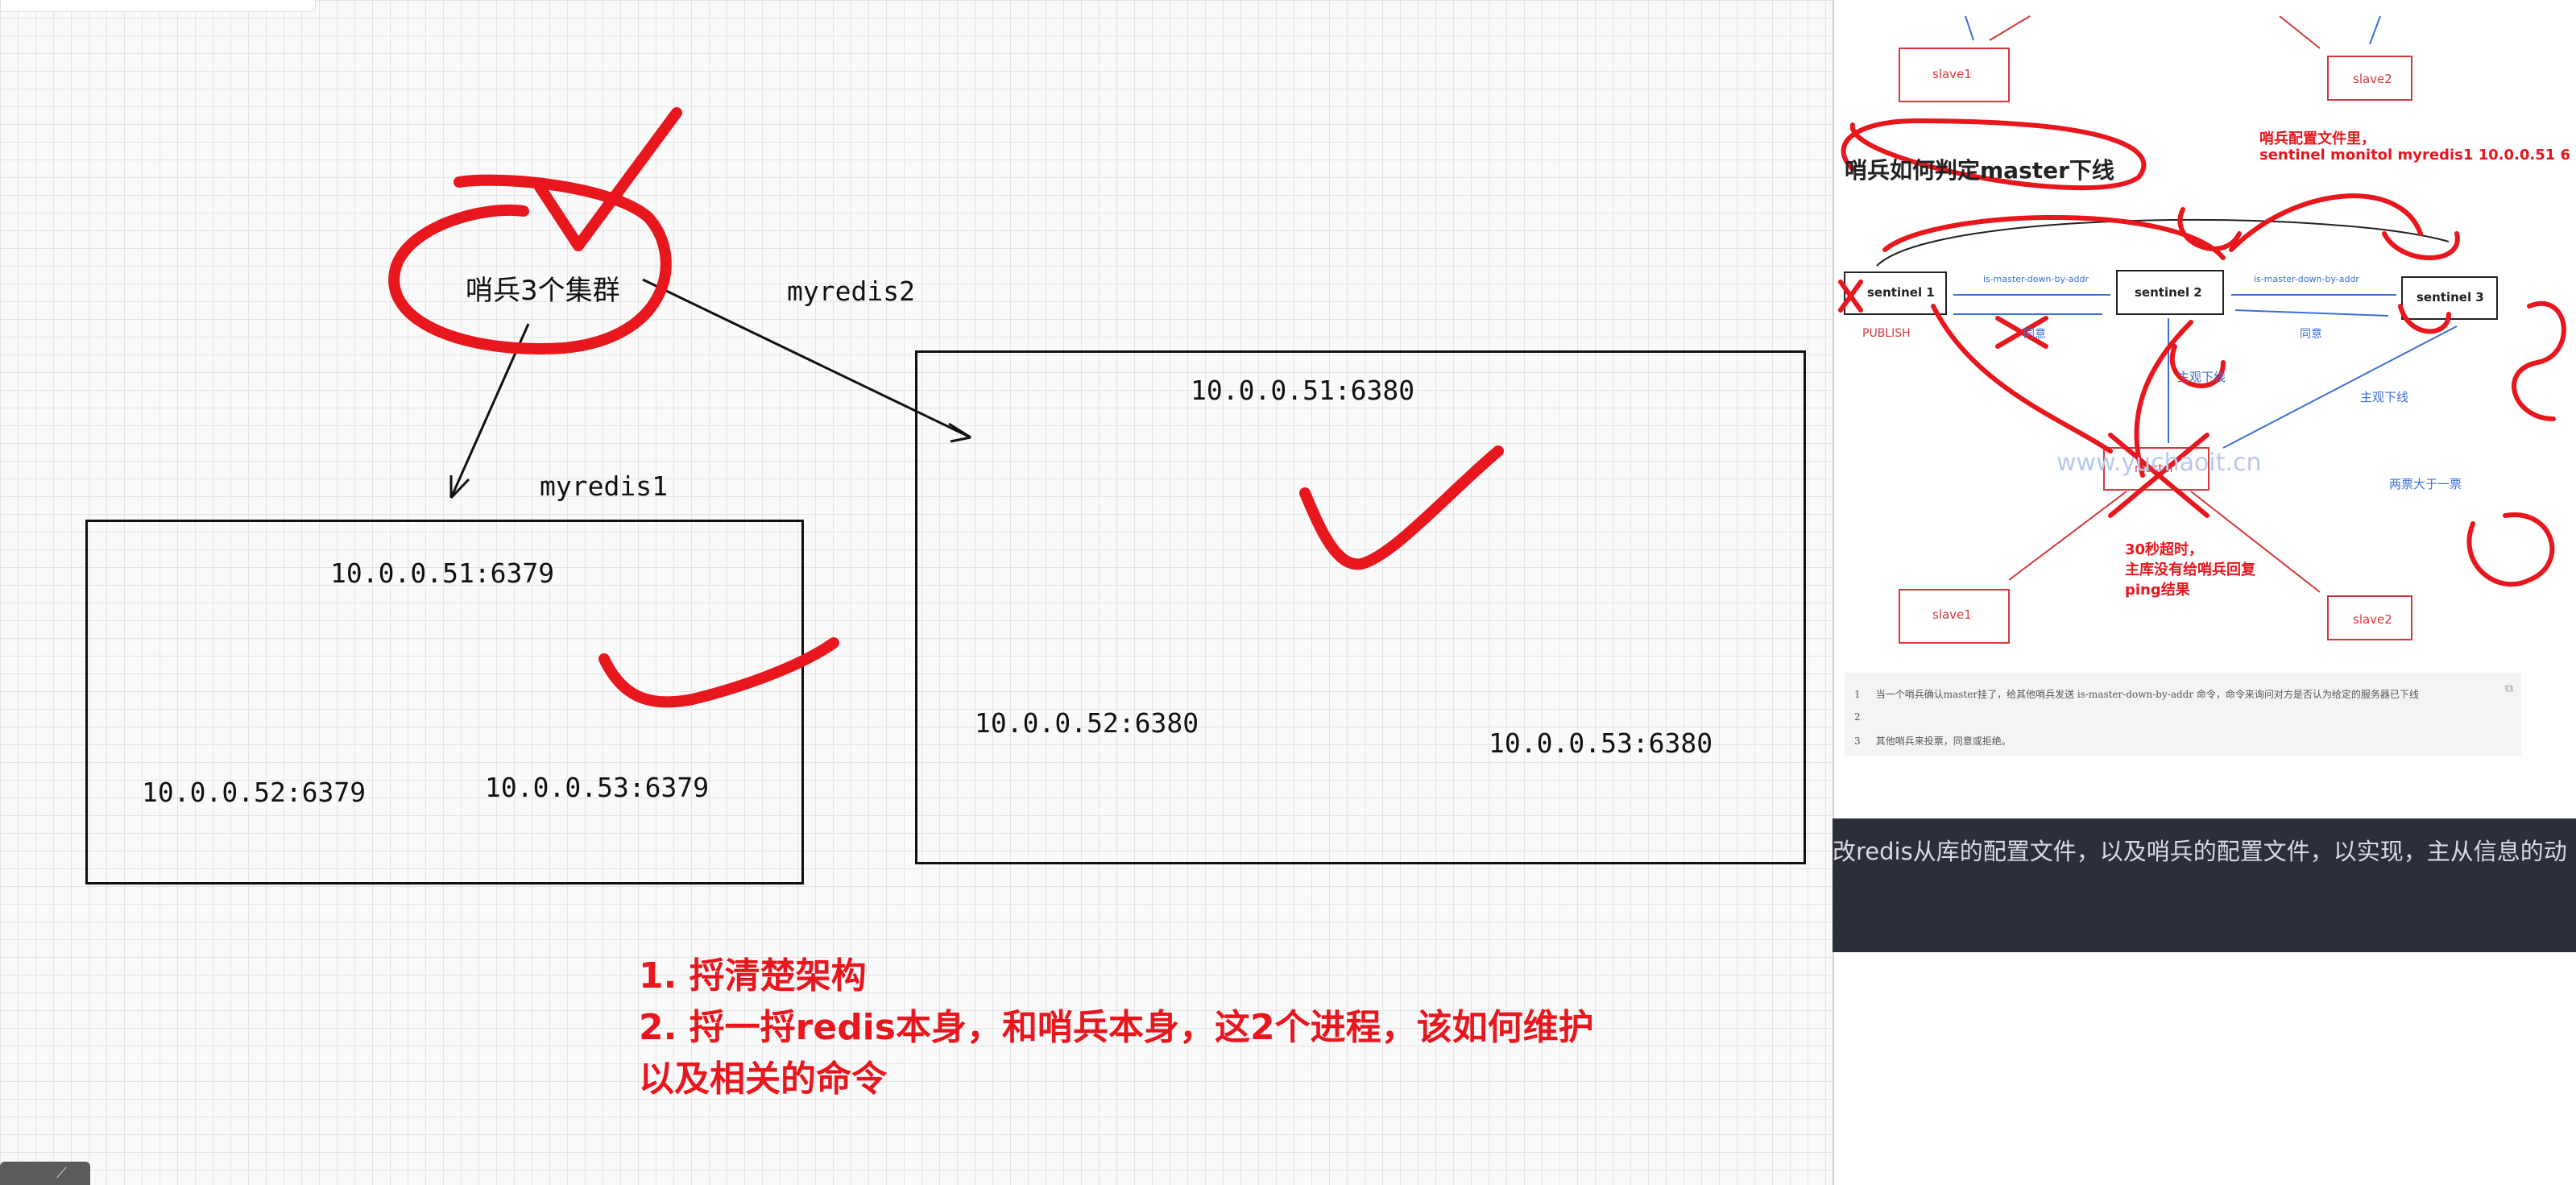 The width and height of the screenshot is (2576, 1185). What do you see at coordinates (2034, 334) in the screenshot?
I see `agree-label-1: 同意` at bounding box center [2034, 334].